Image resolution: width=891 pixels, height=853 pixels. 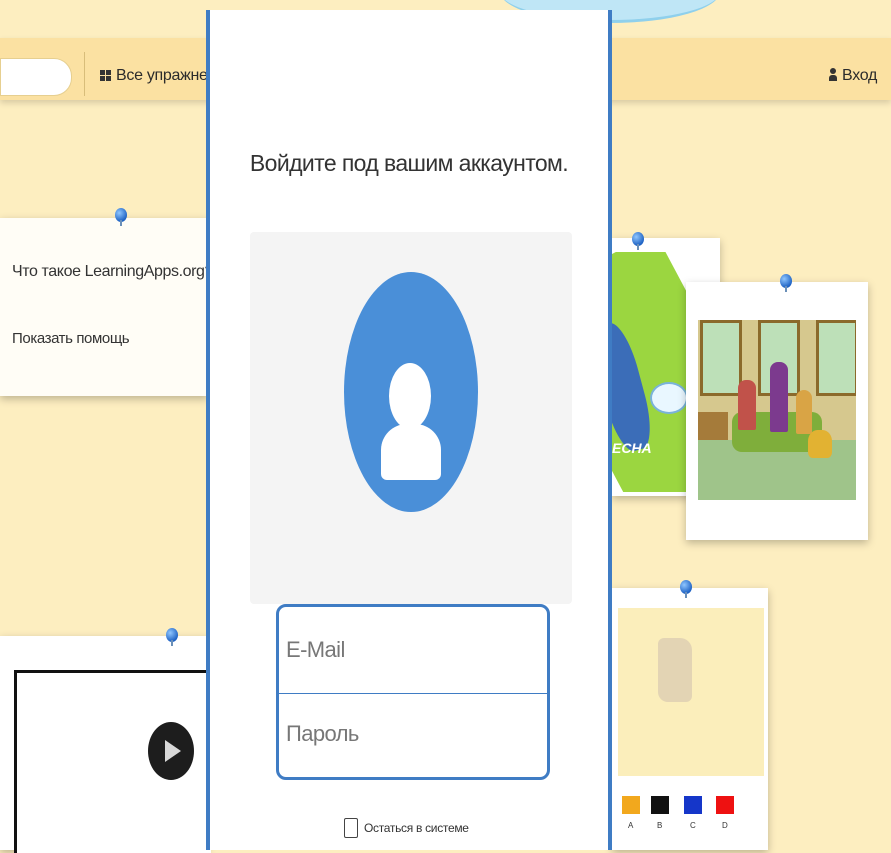 What do you see at coordinates (416, 828) in the screenshot?
I see `stay-logged-in-label: Остаться в системе` at bounding box center [416, 828].